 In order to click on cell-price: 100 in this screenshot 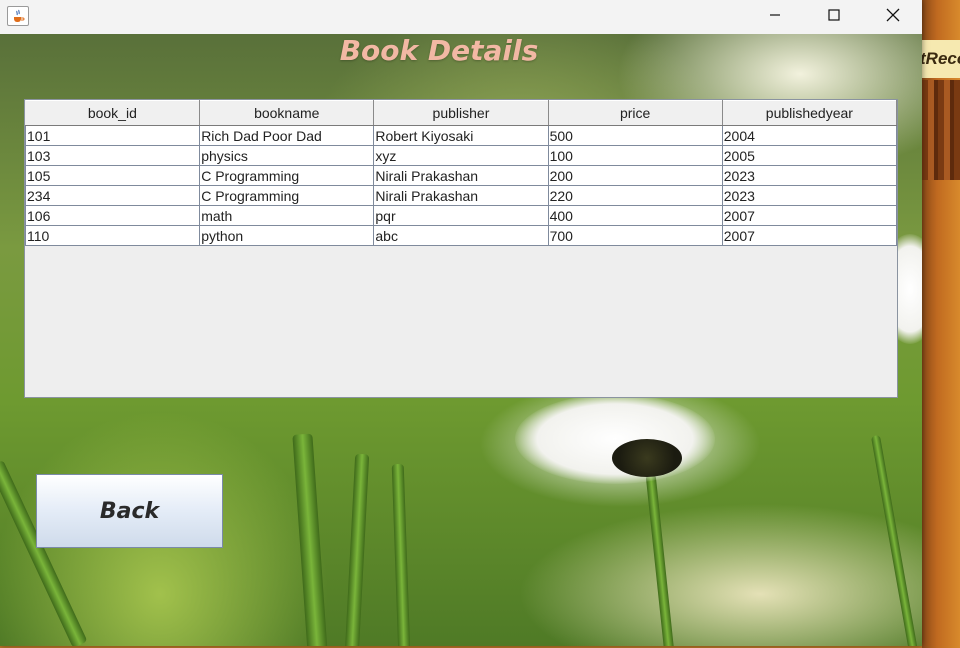, I will do `click(635, 155)`.